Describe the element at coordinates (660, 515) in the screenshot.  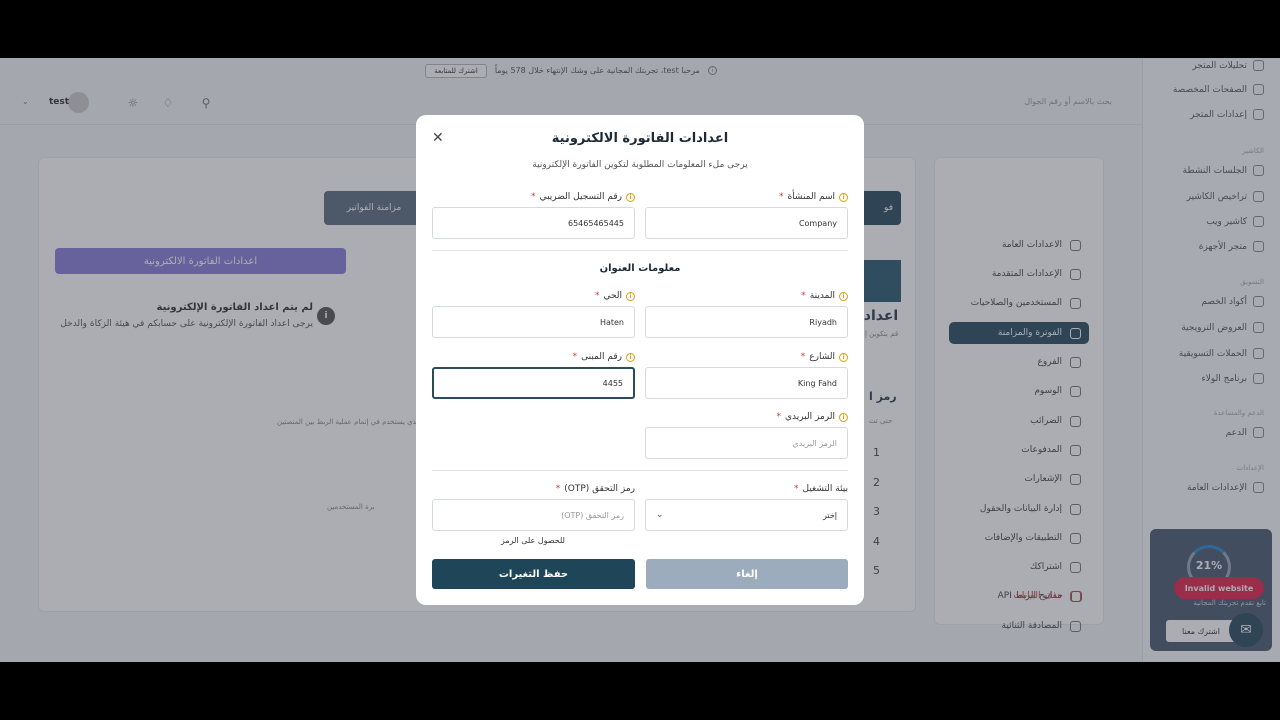
I see `chevron-down-icon: ⌄` at that location.